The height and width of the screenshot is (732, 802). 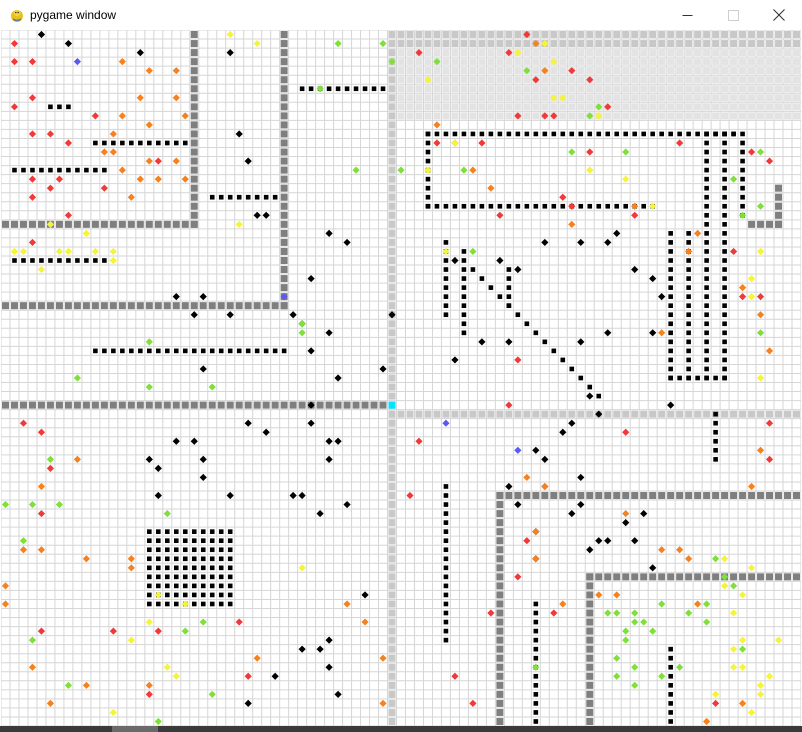 I want to click on title-bar: pygame window, so click(x=401, y=15).